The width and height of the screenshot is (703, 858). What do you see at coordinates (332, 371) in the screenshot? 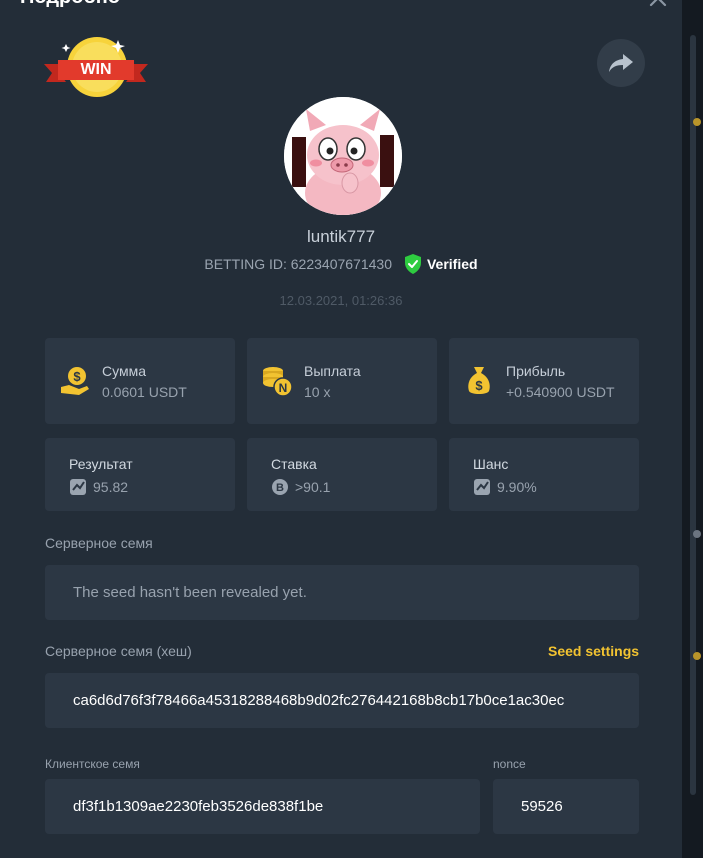
I see `stat-label: Выплата` at bounding box center [332, 371].